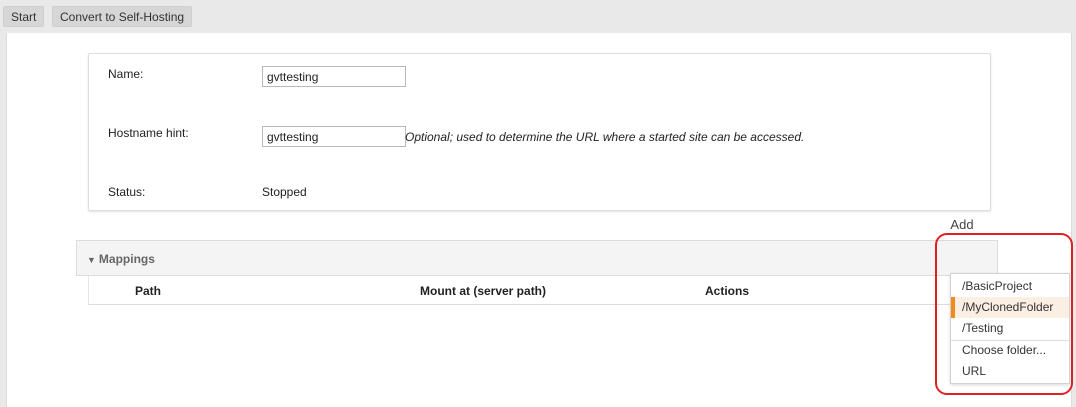  What do you see at coordinates (1004, 314) in the screenshot?
I see `annotation-highlight-box` at bounding box center [1004, 314].